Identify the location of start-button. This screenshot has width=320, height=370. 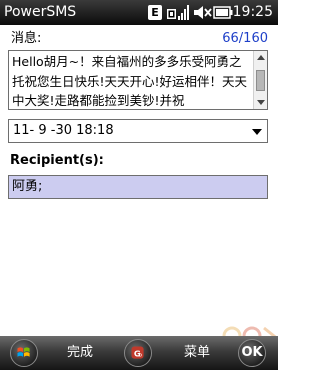
(24, 353).